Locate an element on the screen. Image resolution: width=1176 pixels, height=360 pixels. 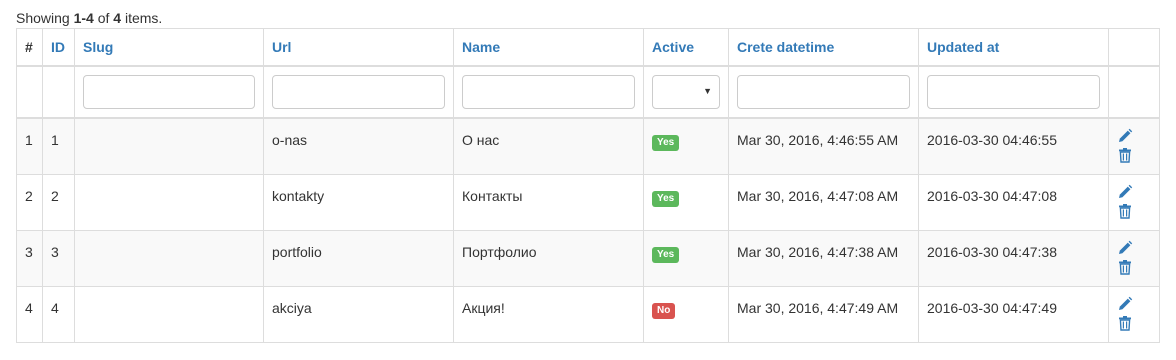
row-updated: 2016-03-30 04:47:38 is located at coordinates (1013, 258).